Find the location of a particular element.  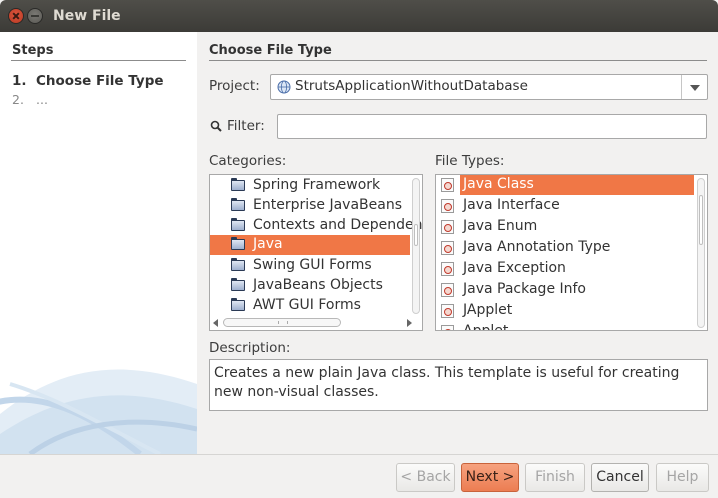

footer-divider is located at coordinates (359, 454).